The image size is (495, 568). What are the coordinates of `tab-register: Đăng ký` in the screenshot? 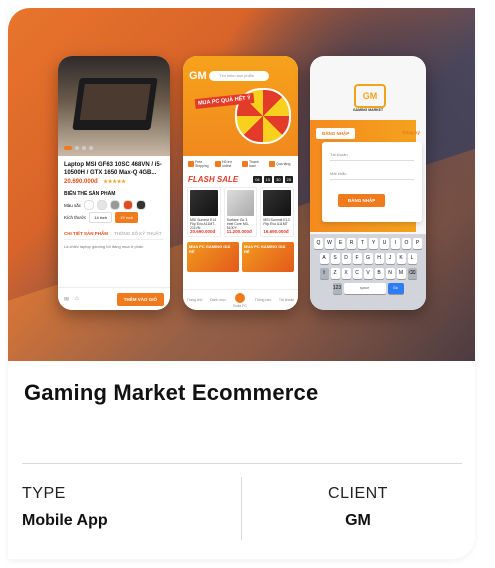 It's located at (411, 132).